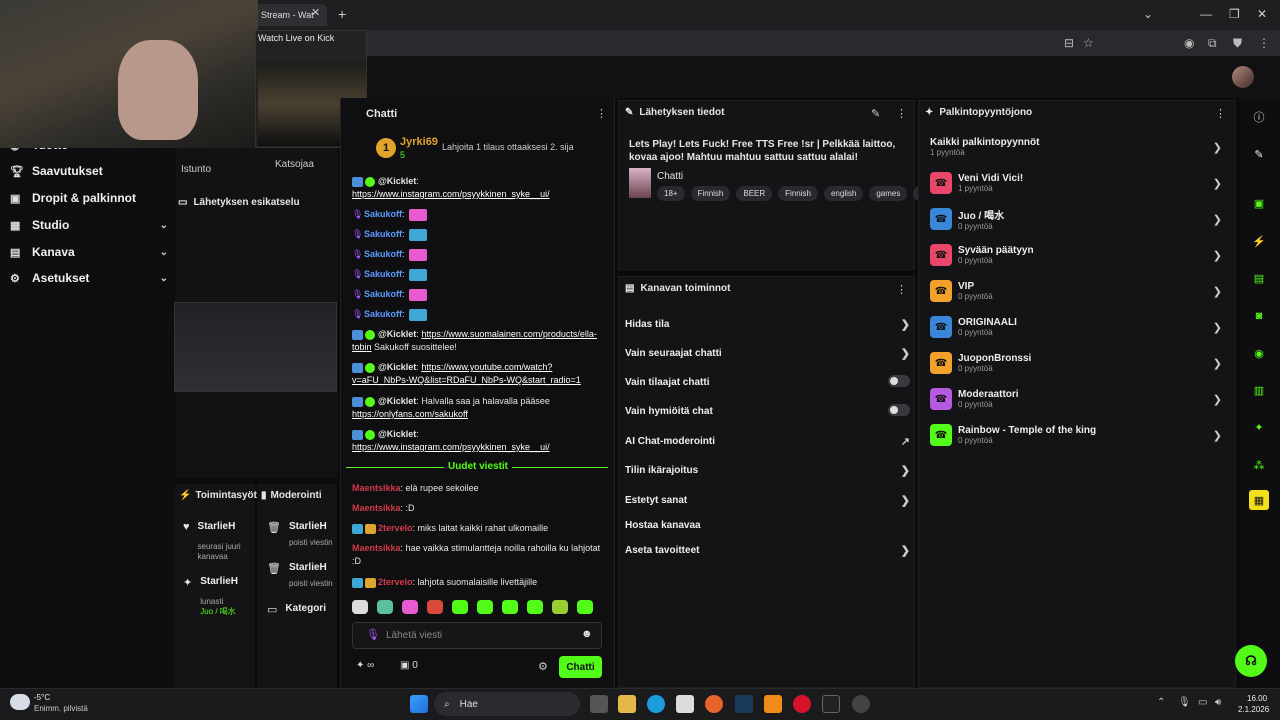  What do you see at coordinates (767, 353) in the screenshot?
I see `action-vain-seuraajat: Vain seuraajat chatti ❯` at bounding box center [767, 353].